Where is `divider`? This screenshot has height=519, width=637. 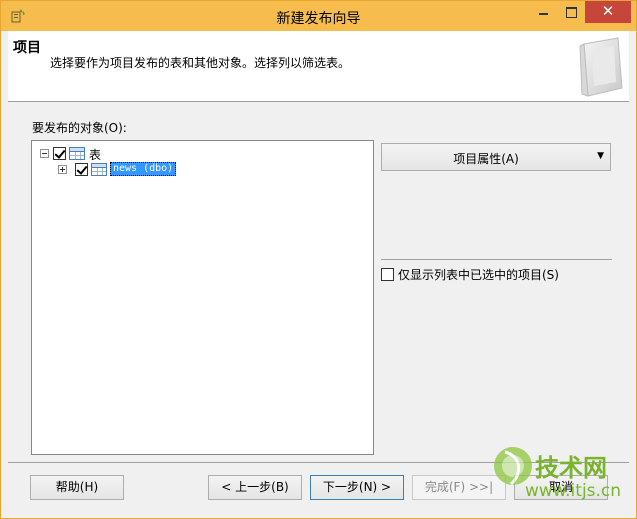
divider is located at coordinates (496, 259).